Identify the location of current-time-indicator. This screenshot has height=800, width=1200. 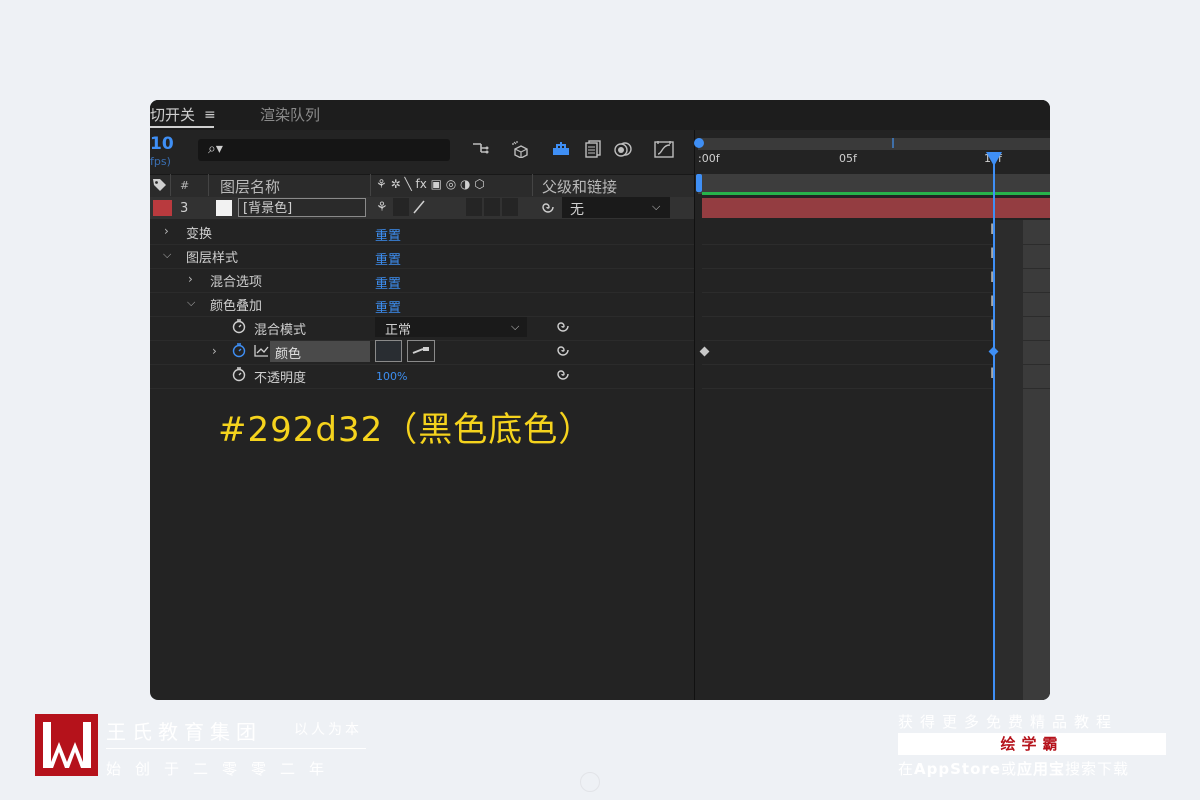
(994, 427).